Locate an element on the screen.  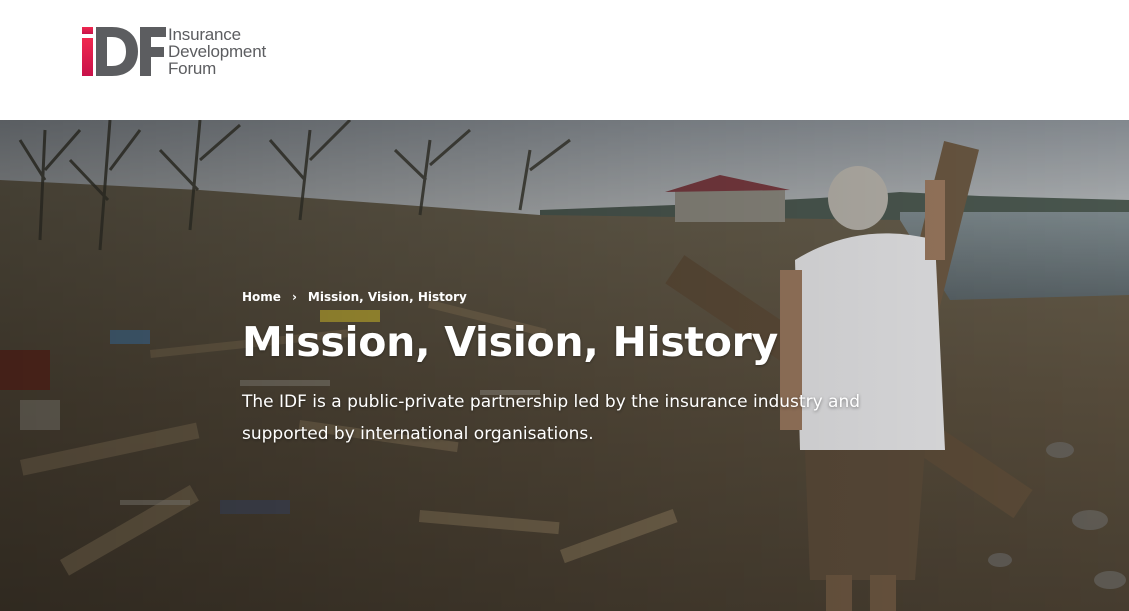
idf-logo-link: Insurance Development Forum is located at coordinates (174, 52).